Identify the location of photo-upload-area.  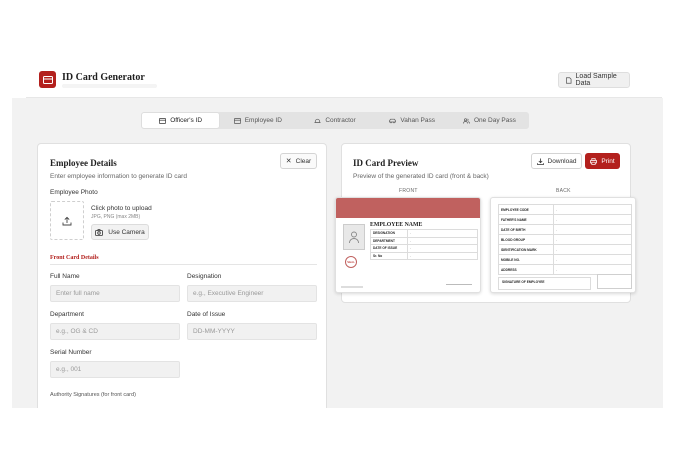
(67, 220).